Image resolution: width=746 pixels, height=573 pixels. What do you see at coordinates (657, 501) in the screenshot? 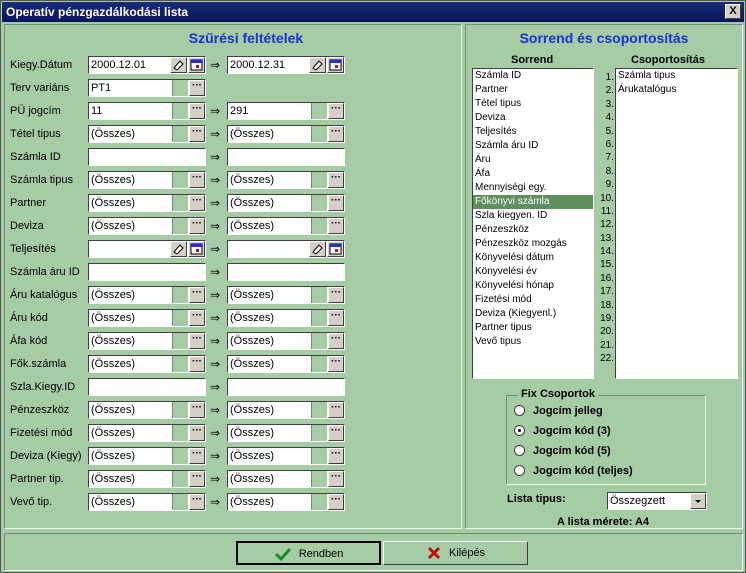
I see `list-type-select: Összegzett` at bounding box center [657, 501].